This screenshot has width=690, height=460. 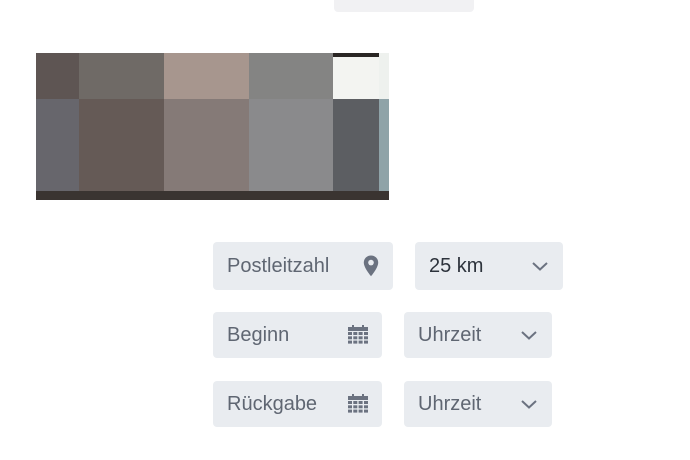 What do you see at coordinates (278, 265) in the screenshot?
I see `postal-code-placeholder: Postleitzahl` at bounding box center [278, 265].